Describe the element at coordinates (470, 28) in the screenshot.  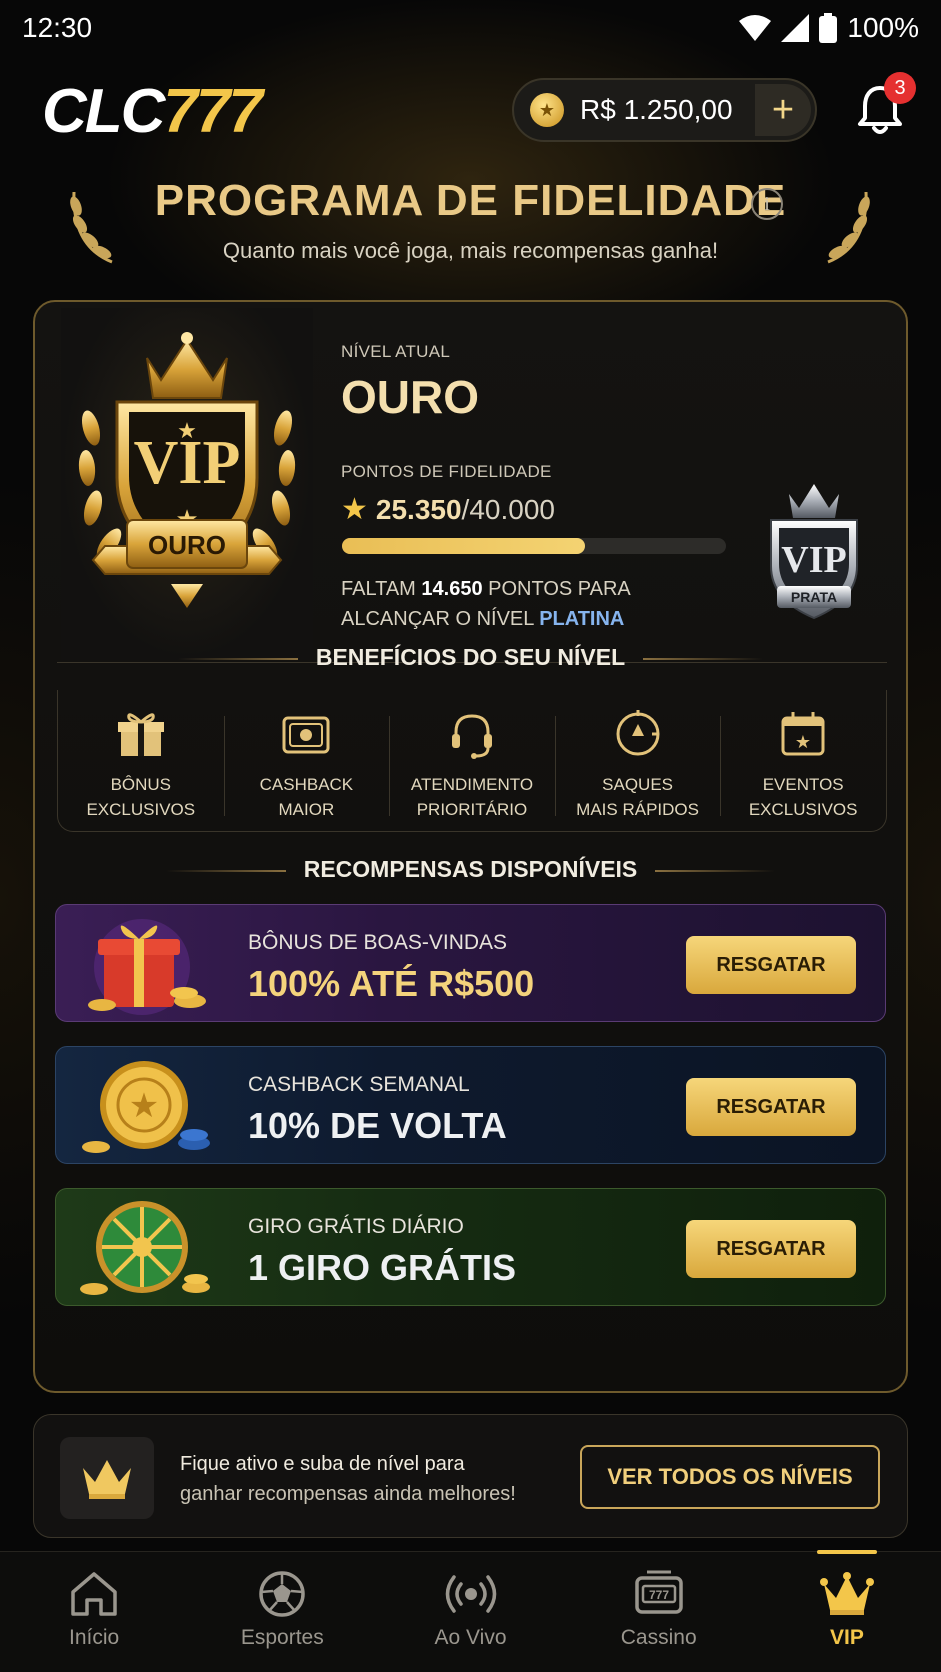
I see `status-bar: 12:30 100%` at that location.